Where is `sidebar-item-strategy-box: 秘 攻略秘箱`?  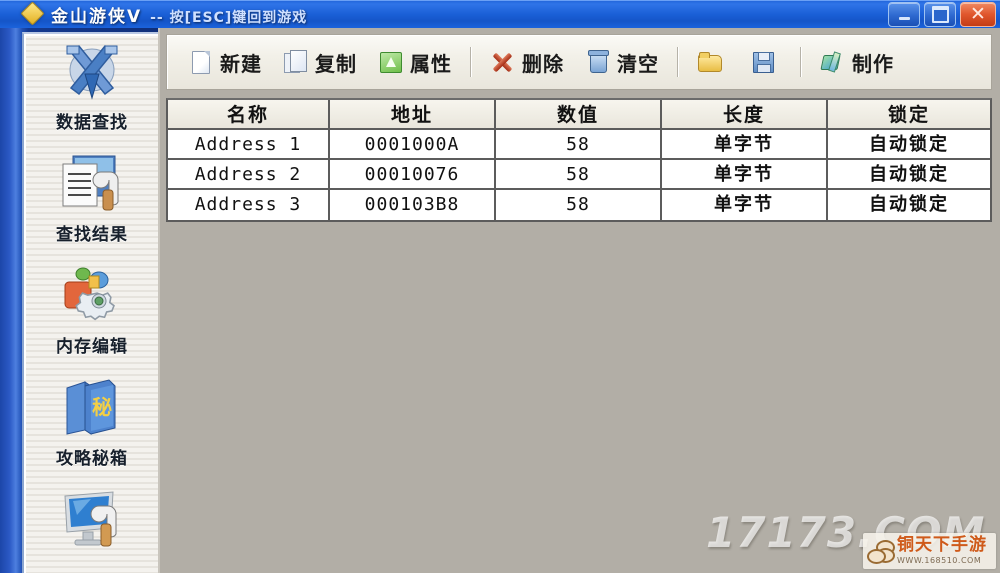
sidebar-item-strategy-box: 秘 攻略秘箱 is located at coordinates (91, 426).